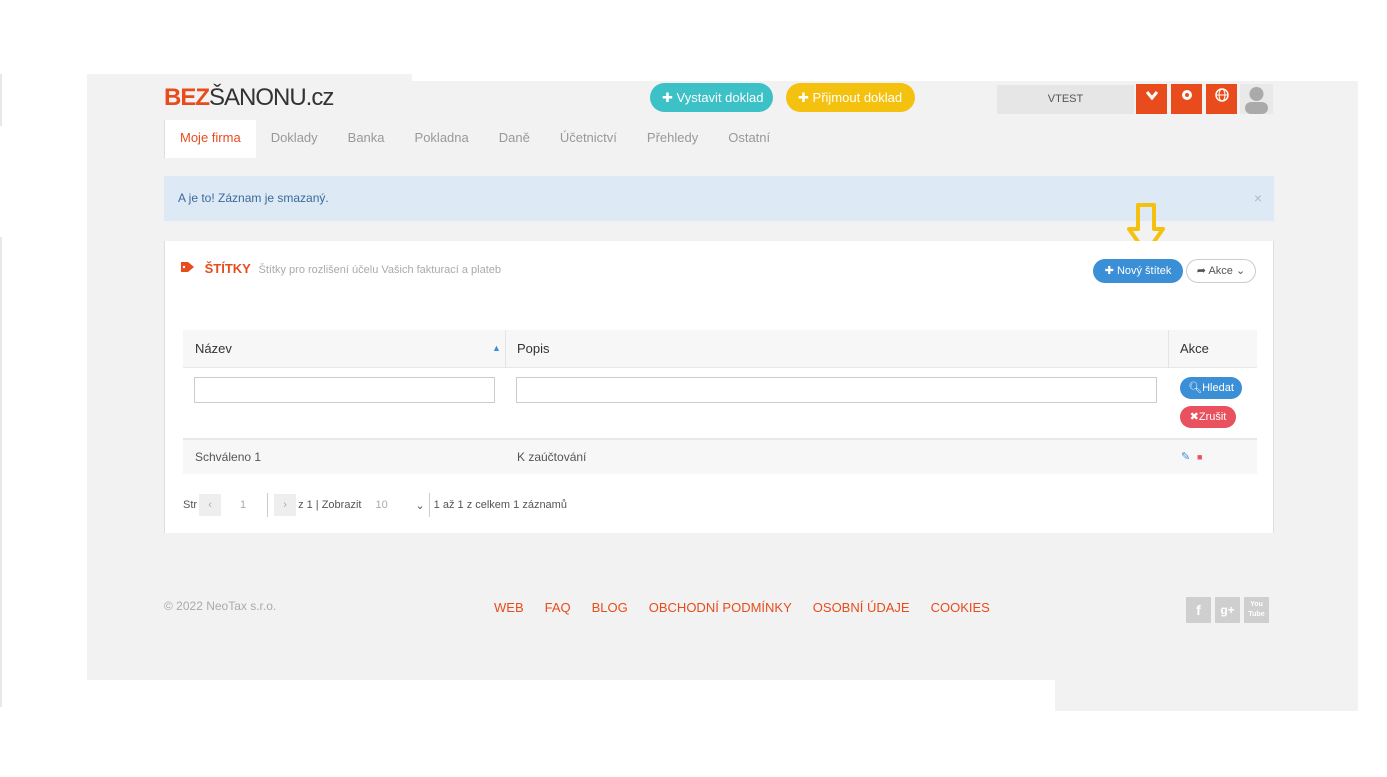 The image size is (1387, 777). What do you see at coordinates (514, 139) in the screenshot?
I see `nav-item-dane: Daně` at bounding box center [514, 139].